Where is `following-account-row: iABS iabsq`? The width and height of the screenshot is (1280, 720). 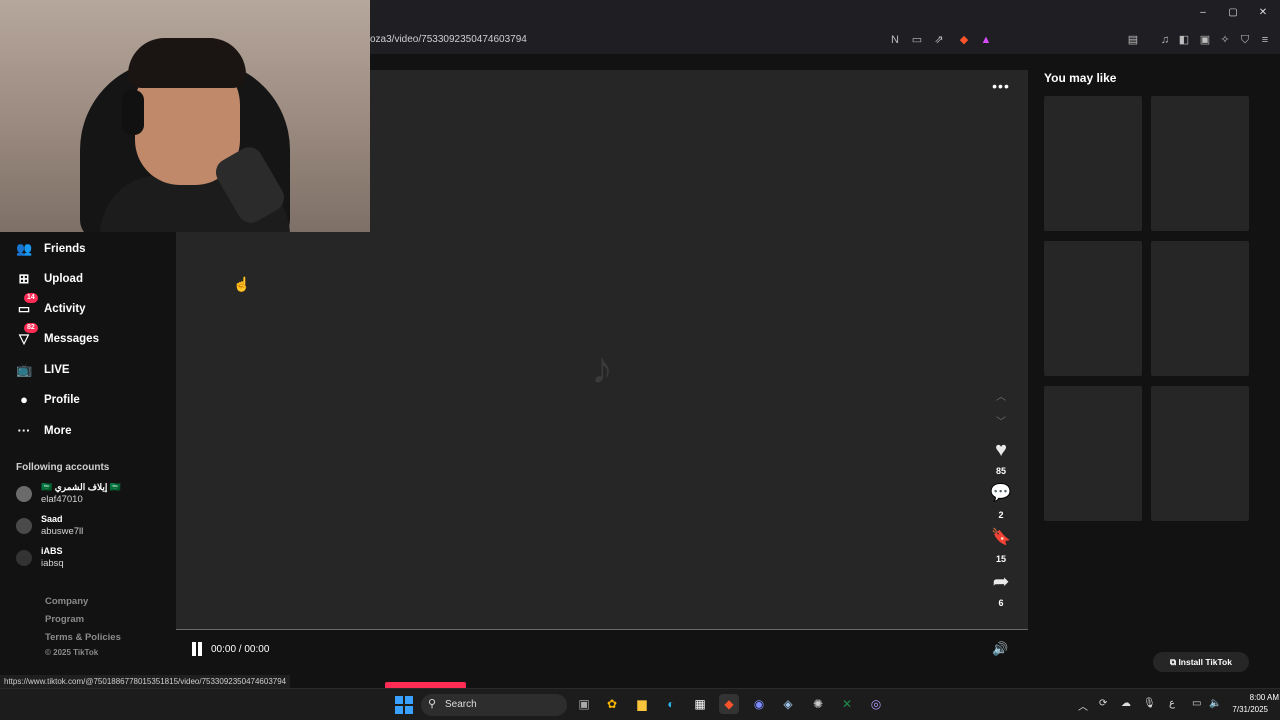
following-account-row: iABS iabsq is located at coordinates (91, 560).